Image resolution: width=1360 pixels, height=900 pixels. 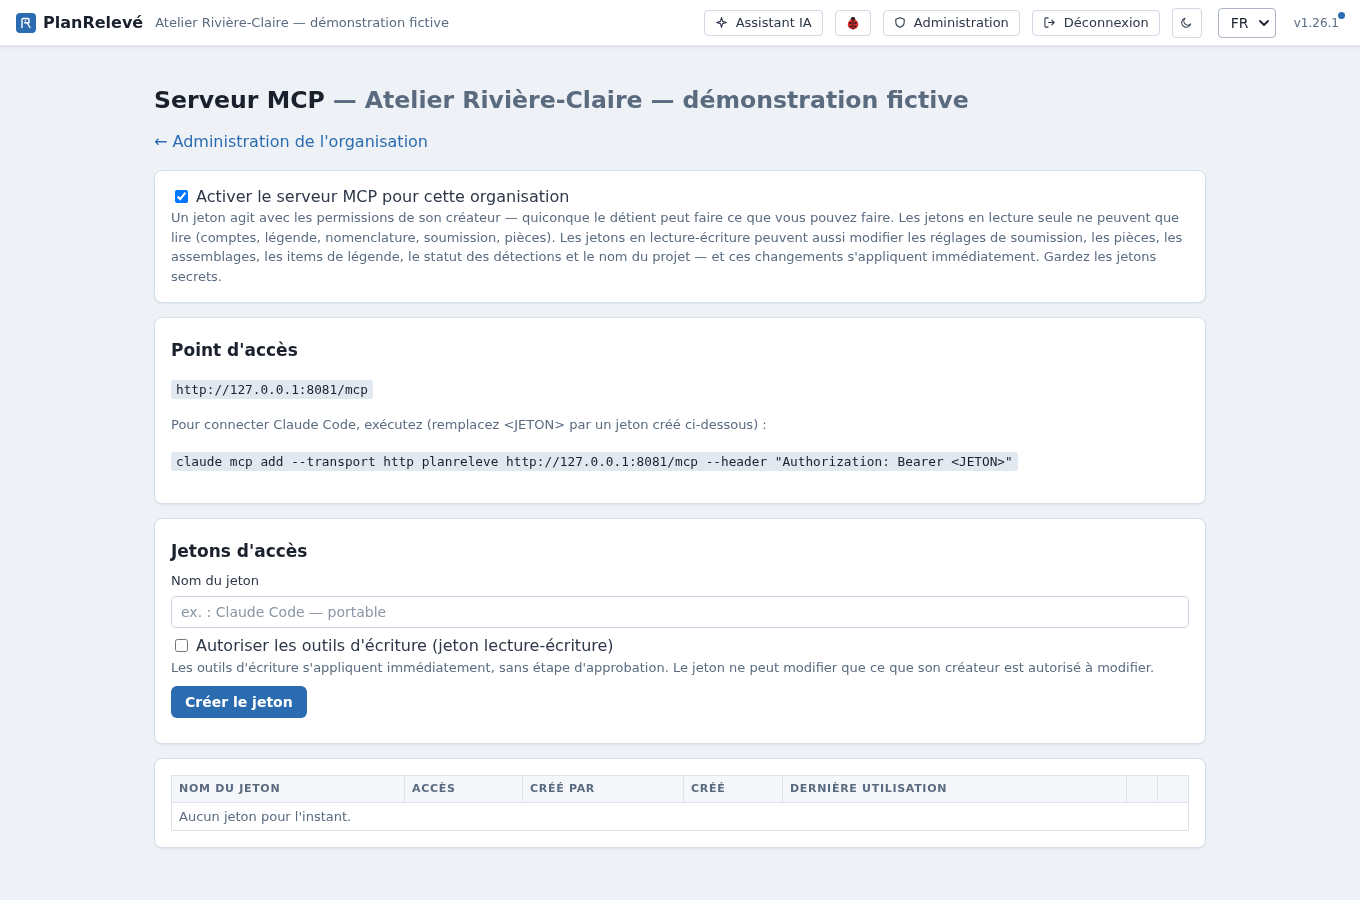 What do you see at coordinates (1316, 22) in the screenshot?
I see `version-label: v1.26.1` at bounding box center [1316, 22].